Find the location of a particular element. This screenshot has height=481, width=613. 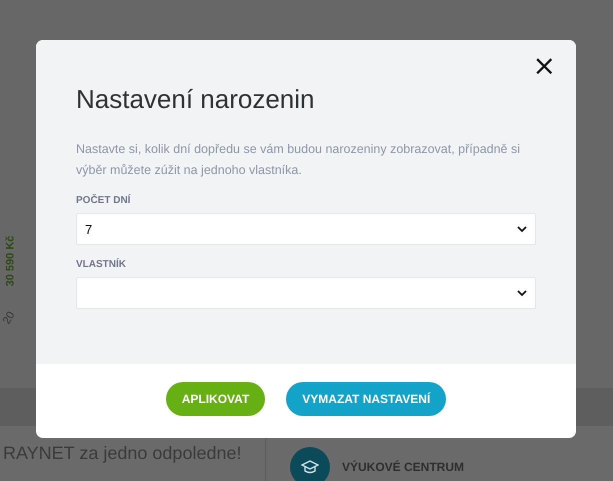

dialog-title: Nastavení narozenin is located at coordinates (196, 99).